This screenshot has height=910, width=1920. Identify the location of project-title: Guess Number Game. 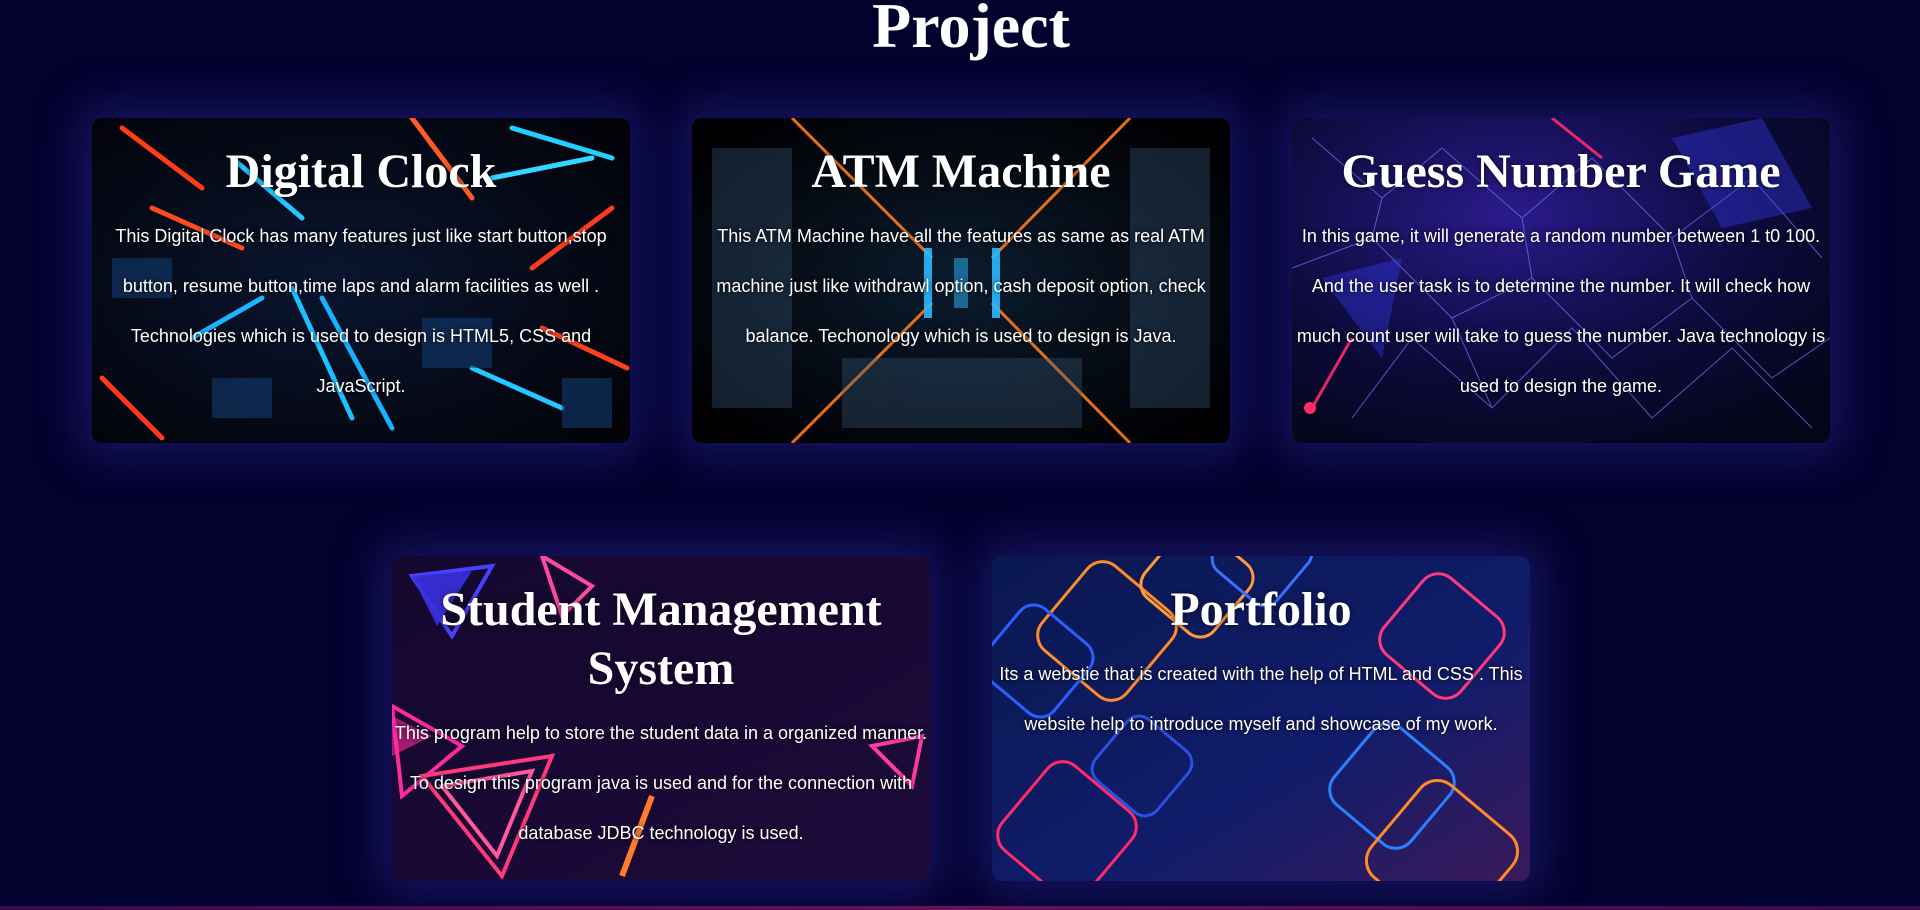
(1561, 171).